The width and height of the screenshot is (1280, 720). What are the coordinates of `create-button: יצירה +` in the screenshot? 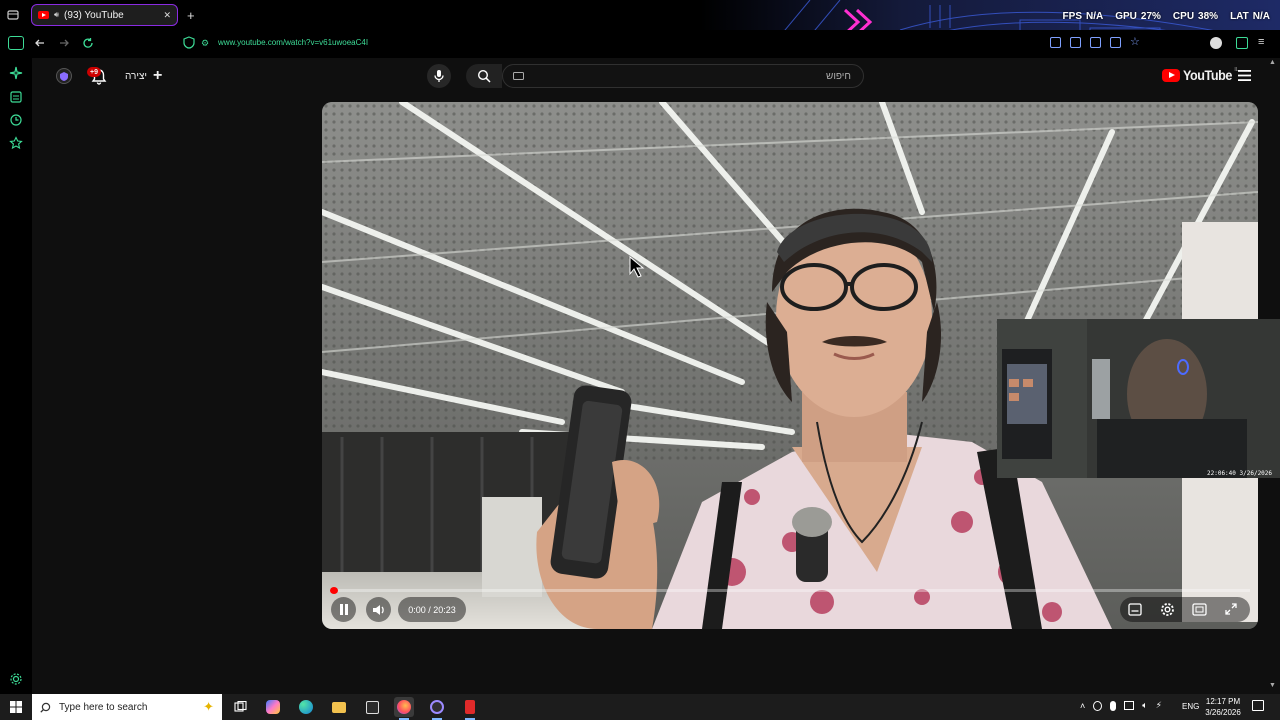 It's located at (143, 76).